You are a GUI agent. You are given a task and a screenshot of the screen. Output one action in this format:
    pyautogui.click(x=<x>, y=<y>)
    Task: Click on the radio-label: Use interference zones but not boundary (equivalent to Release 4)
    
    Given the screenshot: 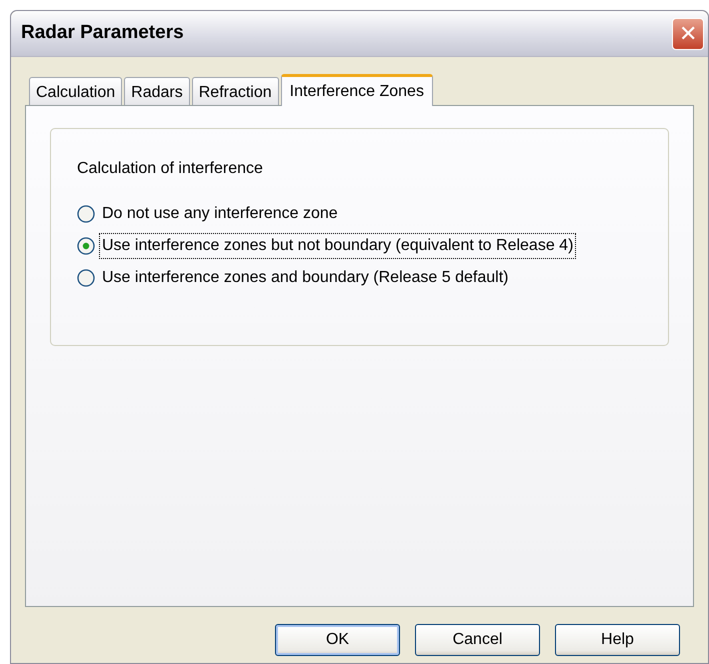 What is the action you would take?
    pyautogui.click(x=337, y=246)
    